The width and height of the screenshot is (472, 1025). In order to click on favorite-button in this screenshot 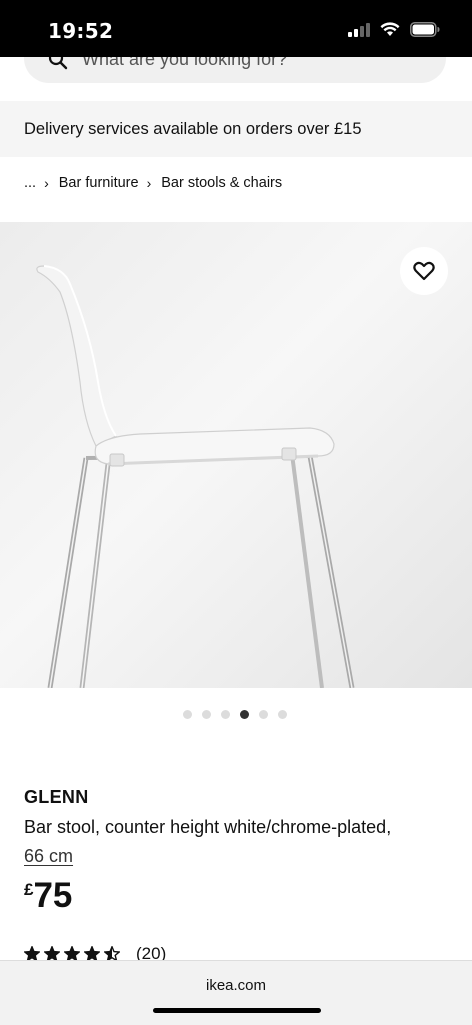, I will do `click(424, 271)`.